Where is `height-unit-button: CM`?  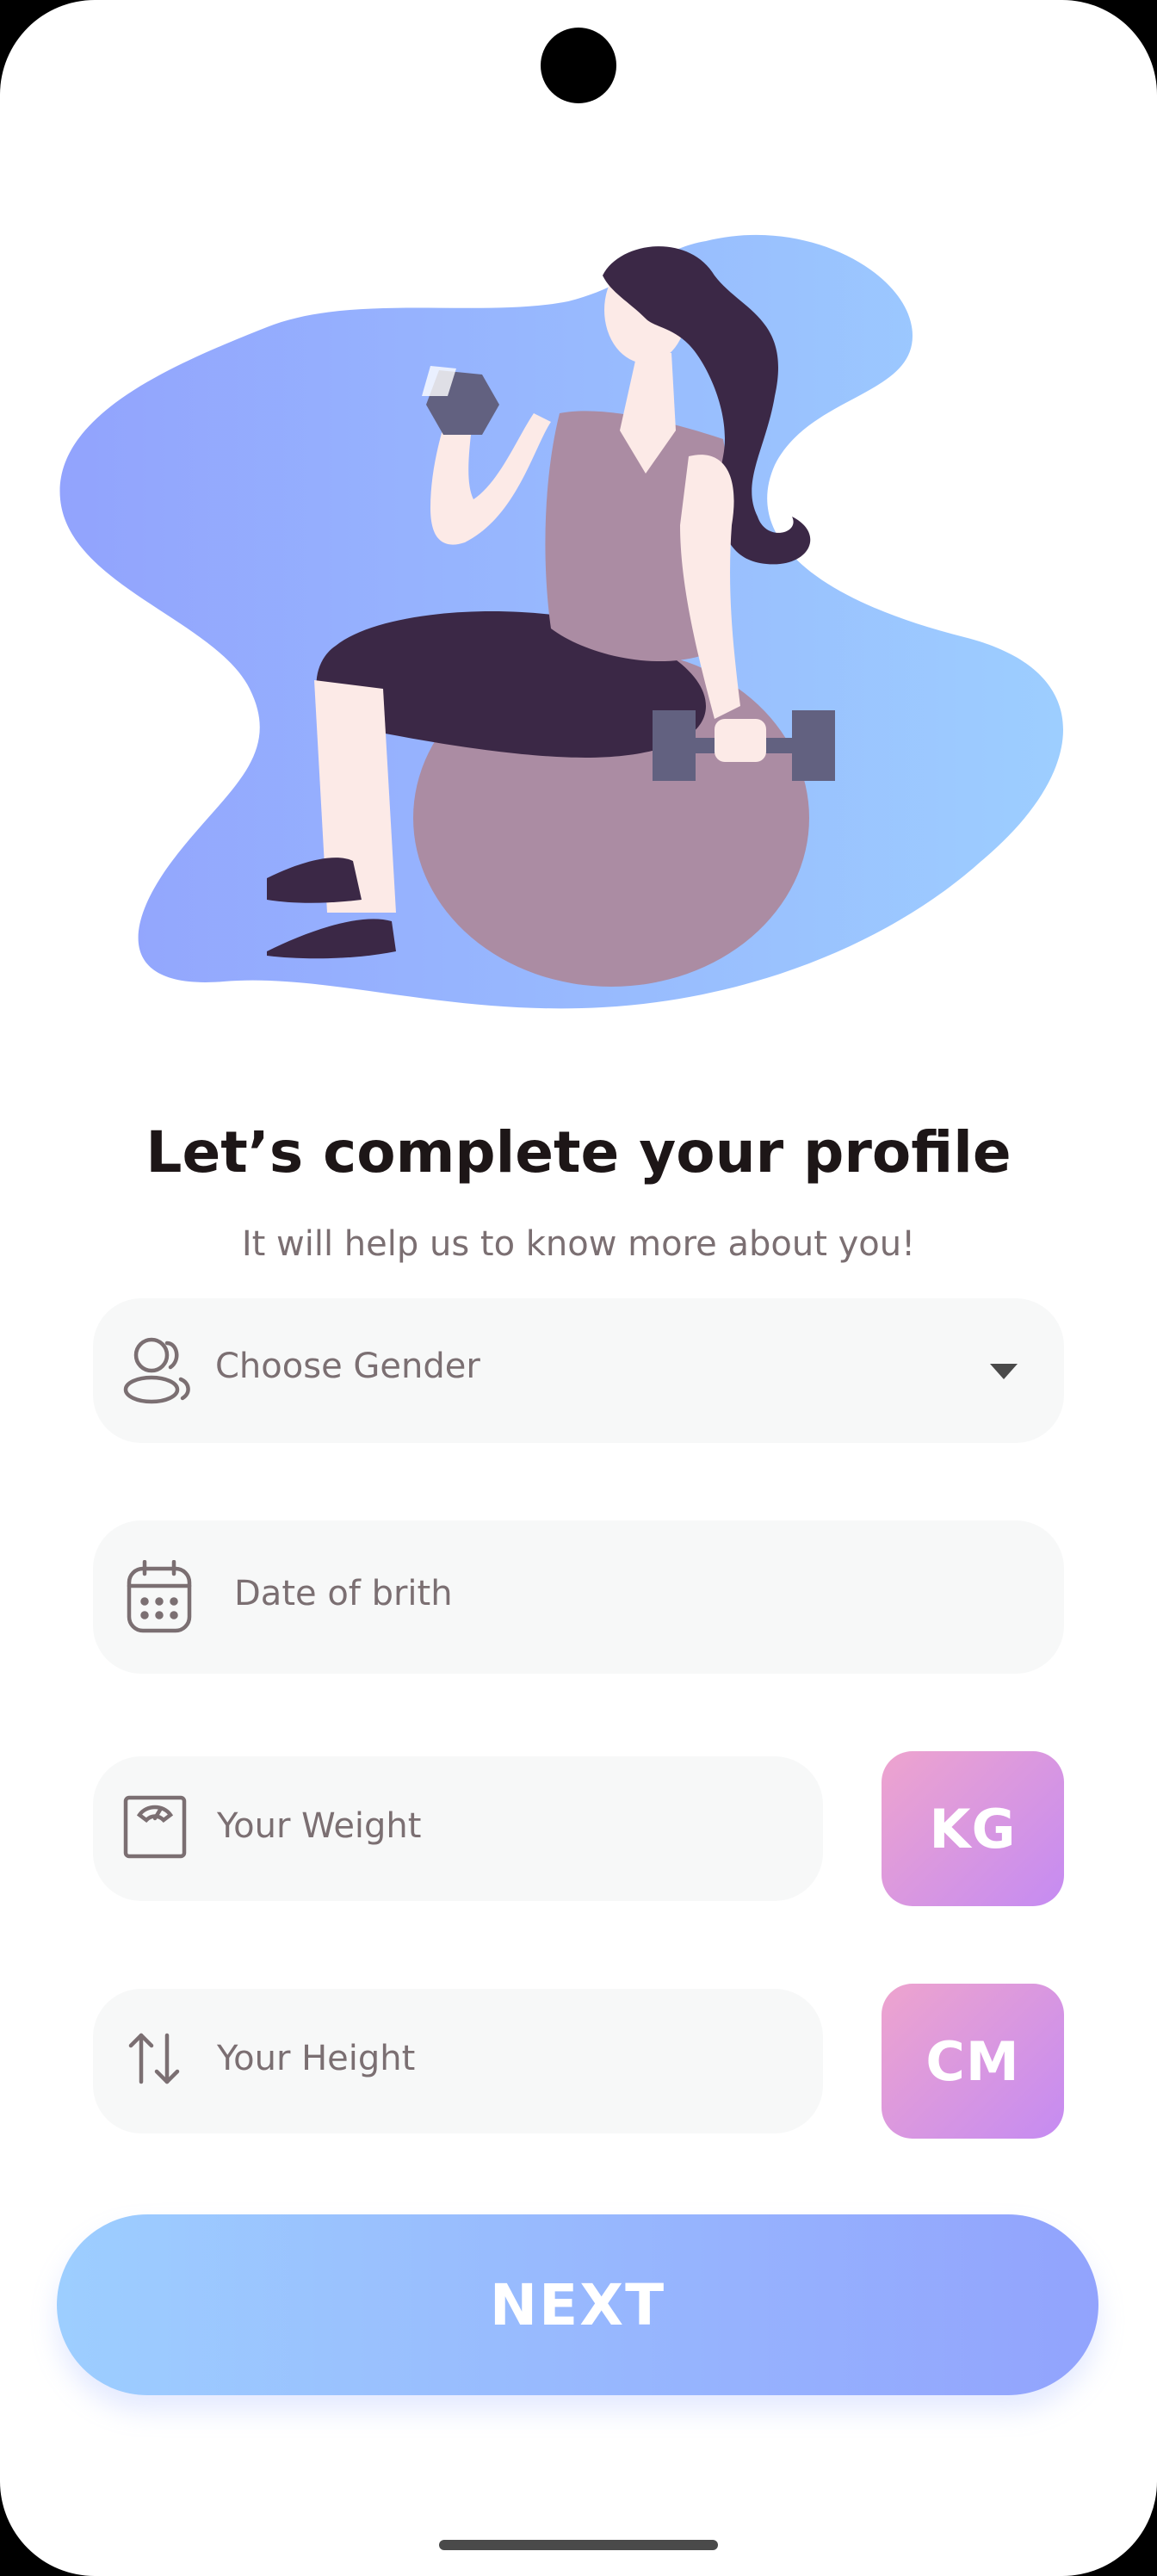 height-unit-button: CM is located at coordinates (973, 2061).